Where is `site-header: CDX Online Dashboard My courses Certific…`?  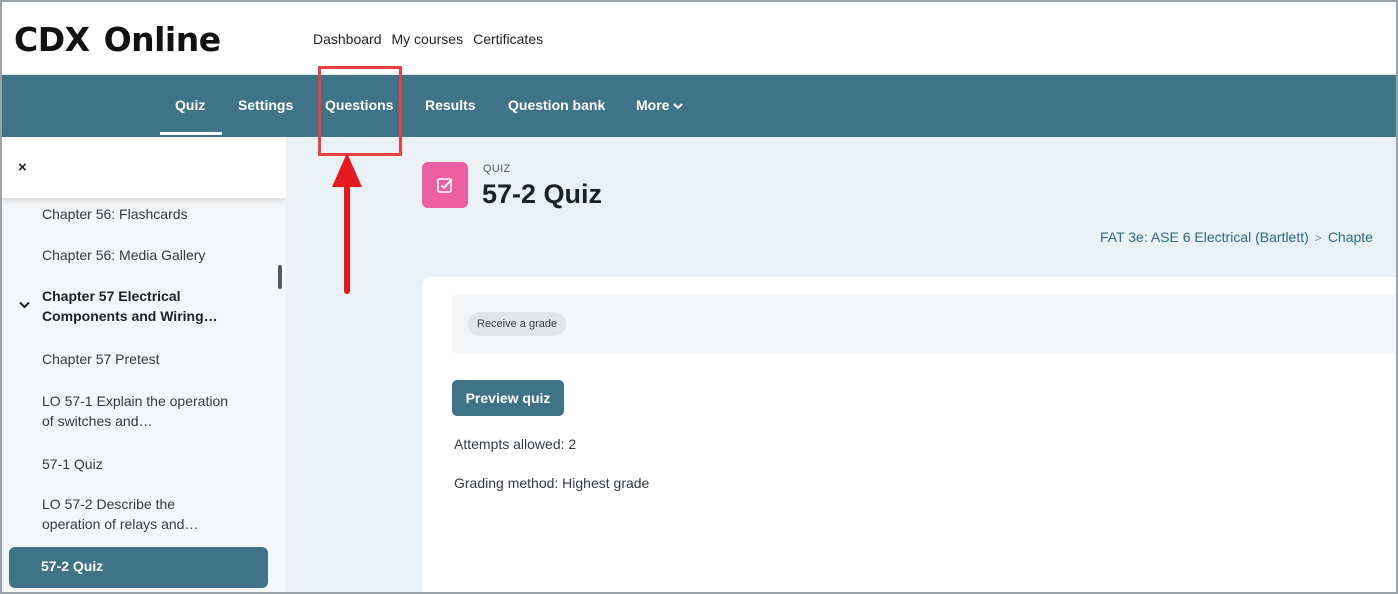
site-header: CDX Online Dashboard My courses Certific… is located at coordinates (699, 38).